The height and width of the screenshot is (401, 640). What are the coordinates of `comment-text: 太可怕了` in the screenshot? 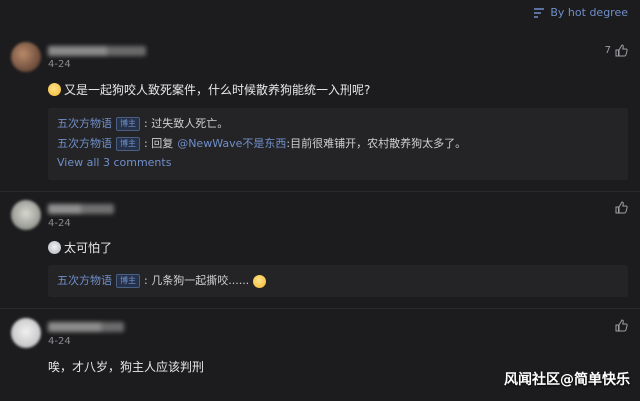 It's located at (80, 247).